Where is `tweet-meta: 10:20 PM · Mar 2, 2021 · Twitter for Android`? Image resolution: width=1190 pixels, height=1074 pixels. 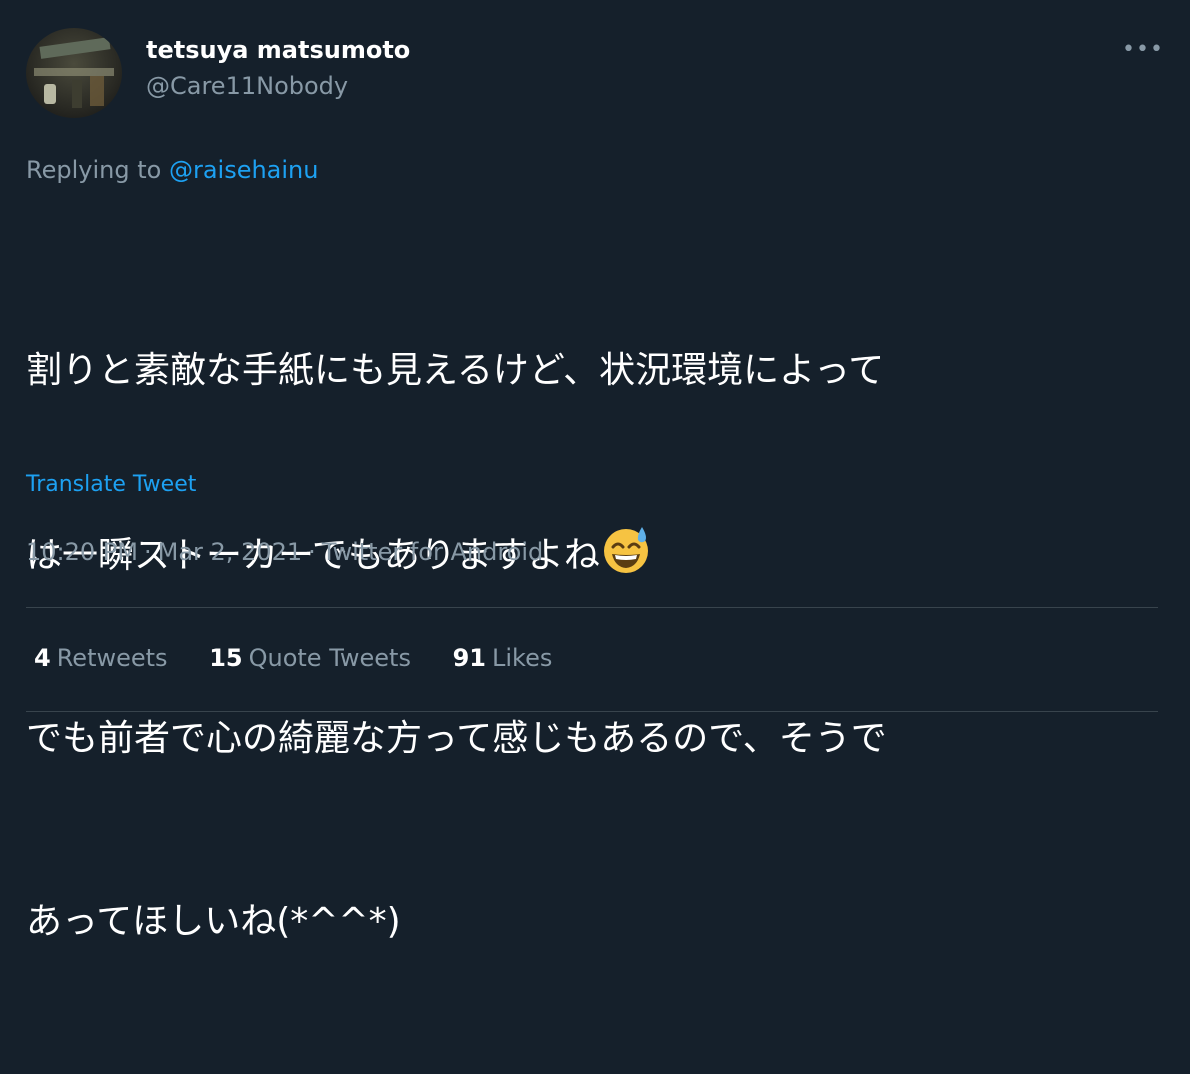 tweet-meta: 10:20 PM · Mar 2, 2021 · Twitter for Android is located at coordinates (284, 552).